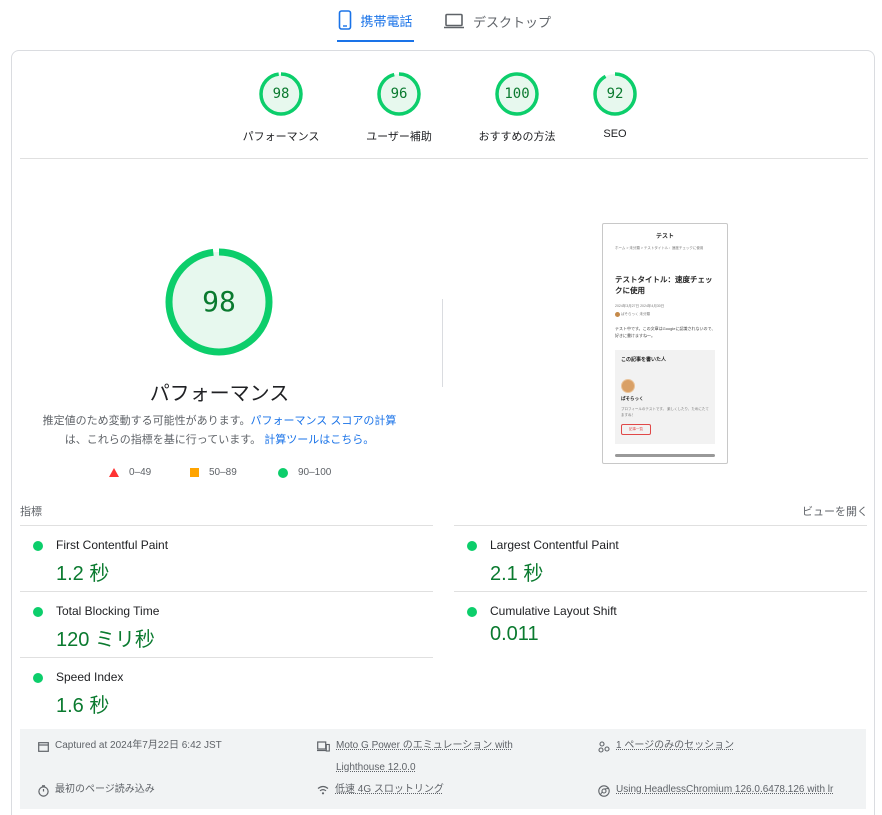 The image size is (882, 815). What do you see at coordinates (517, 137) in the screenshot?
I see `gauge-label: おすすめの方法` at bounding box center [517, 137].